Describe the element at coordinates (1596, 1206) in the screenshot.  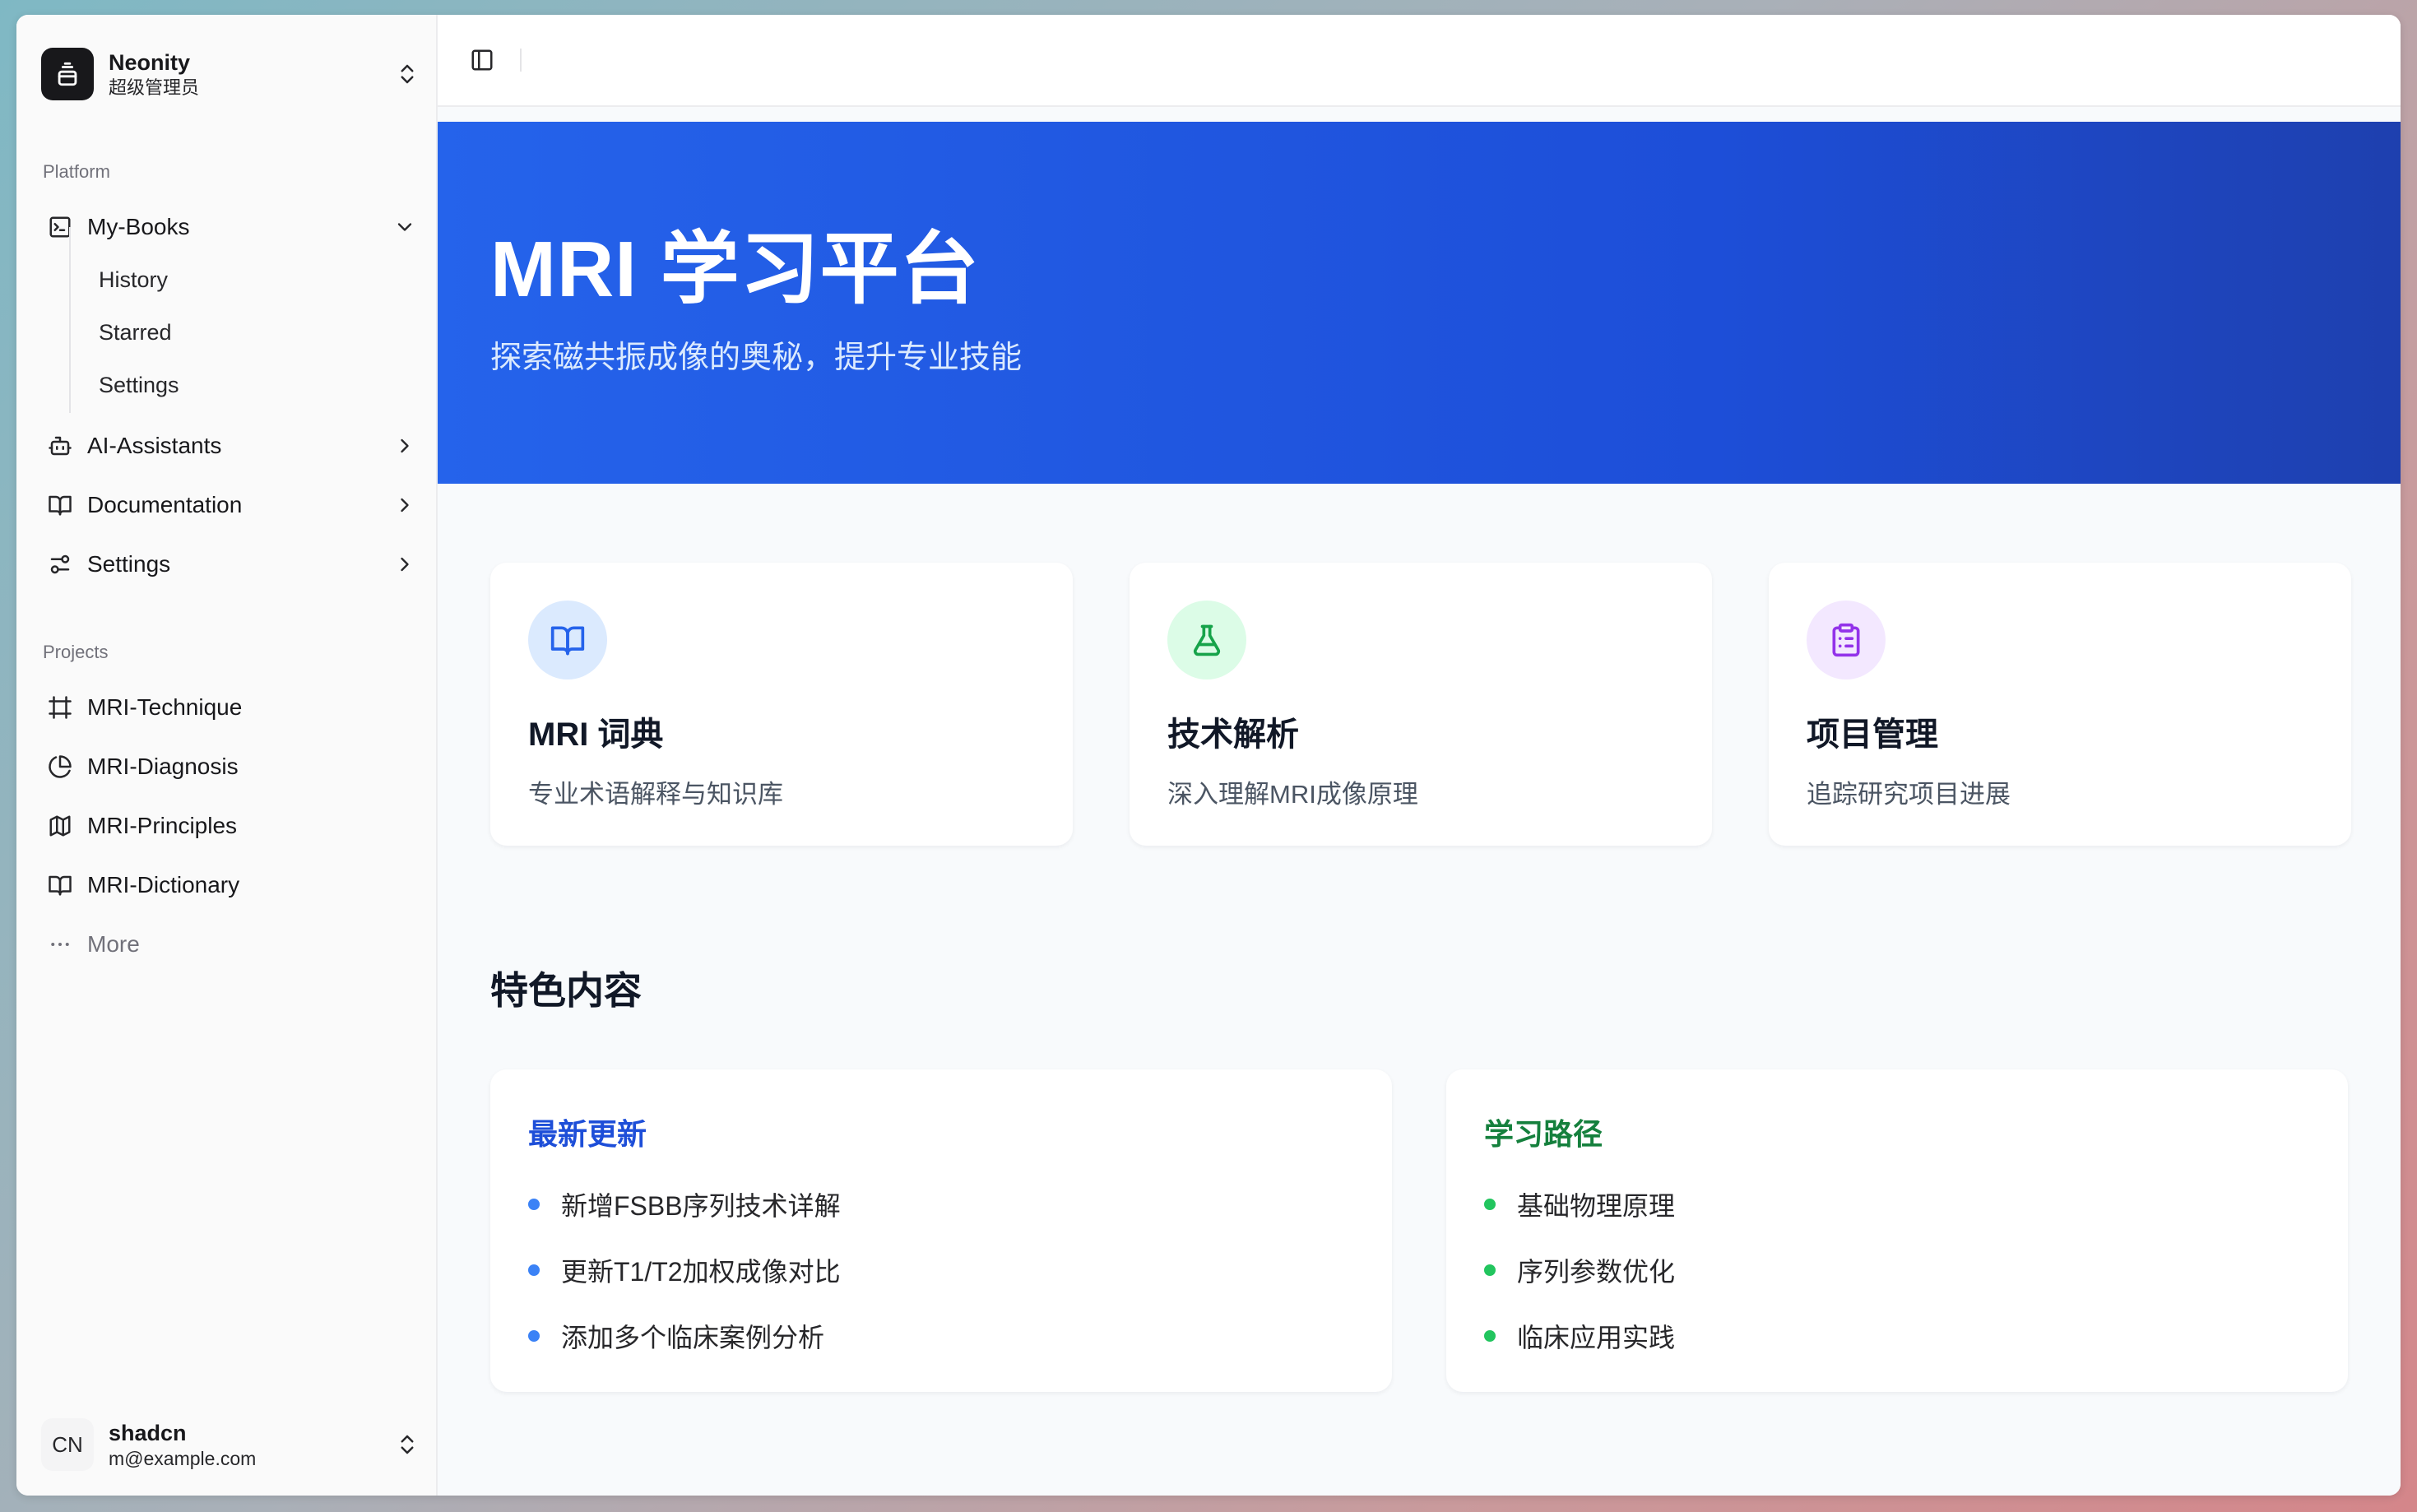
I see `list-item-text: 基础物理原理` at that location.